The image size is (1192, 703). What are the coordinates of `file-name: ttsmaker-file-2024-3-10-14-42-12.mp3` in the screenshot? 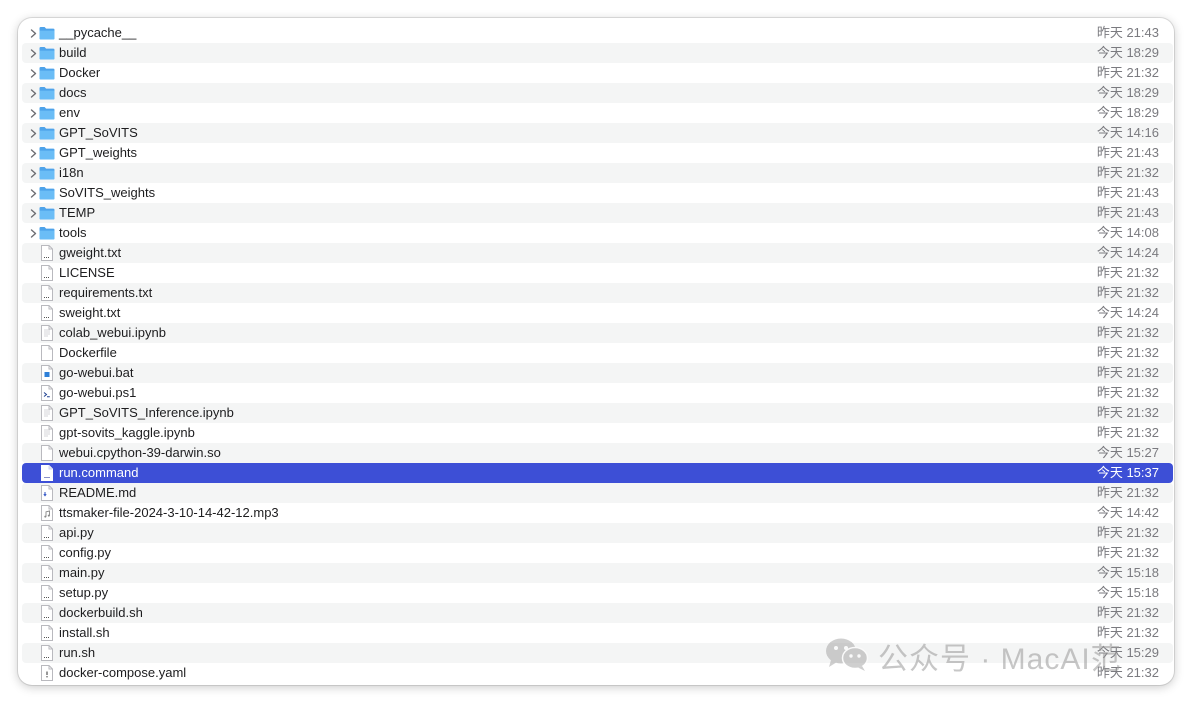 It's located at (169, 512).